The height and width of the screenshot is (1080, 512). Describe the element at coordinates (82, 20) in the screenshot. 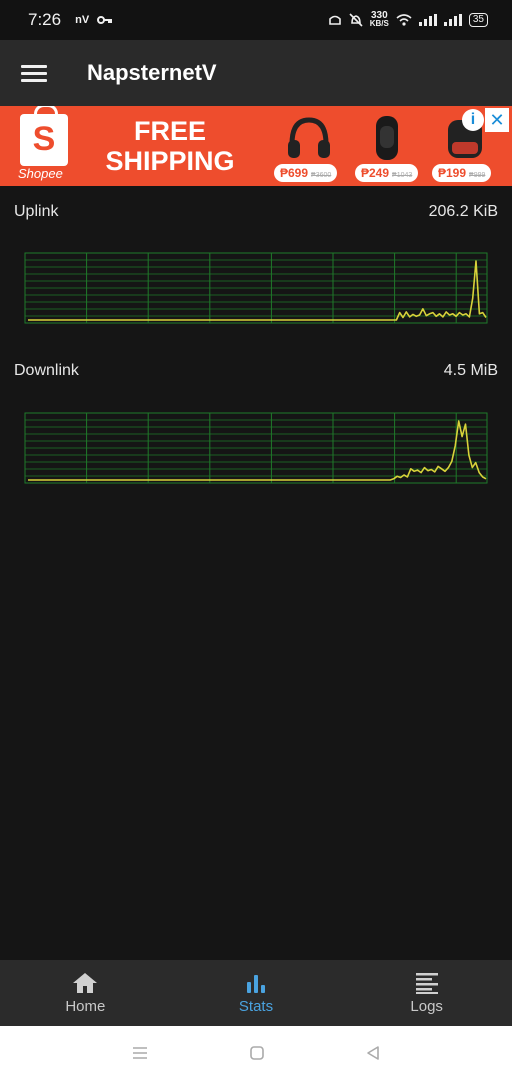

I see `carrier-indicator: nV` at that location.